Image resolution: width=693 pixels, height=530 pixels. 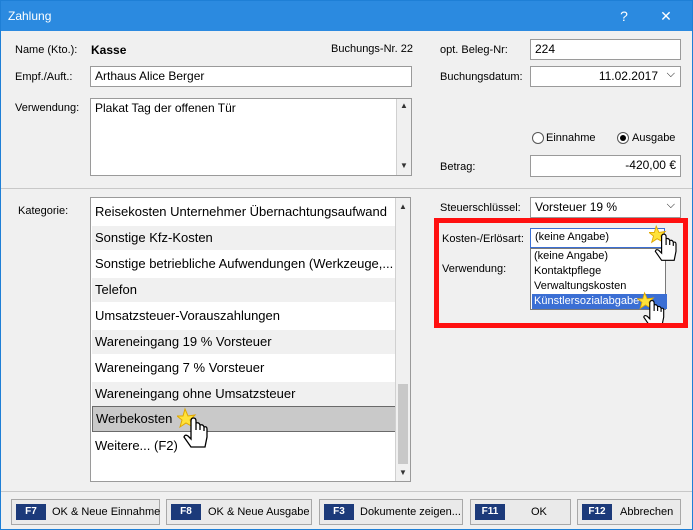 I want to click on radio-ausgabe, so click(x=623, y=138).